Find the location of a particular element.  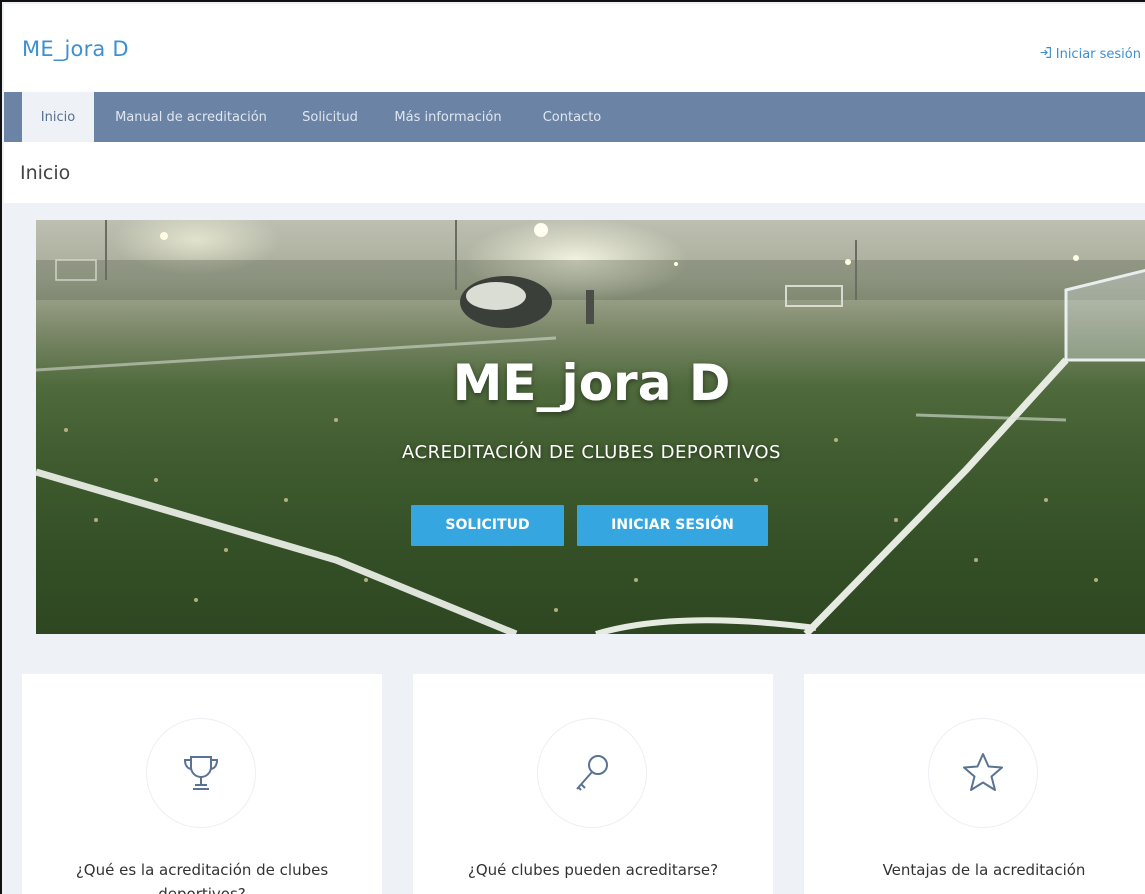

star-icon is located at coordinates (983, 772).